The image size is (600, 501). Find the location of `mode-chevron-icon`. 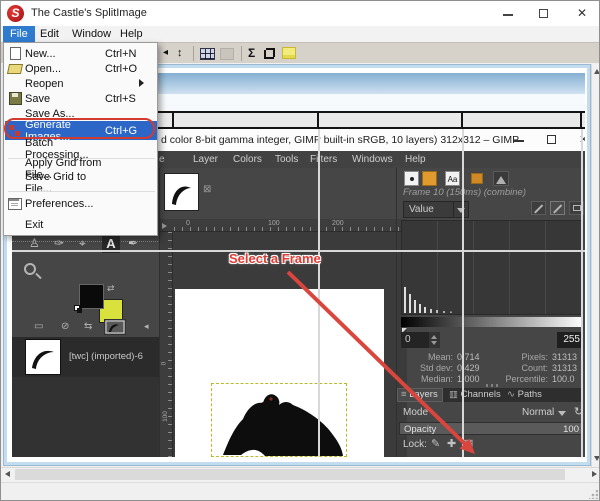

mode-chevron-icon is located at coordinates (562, 413).